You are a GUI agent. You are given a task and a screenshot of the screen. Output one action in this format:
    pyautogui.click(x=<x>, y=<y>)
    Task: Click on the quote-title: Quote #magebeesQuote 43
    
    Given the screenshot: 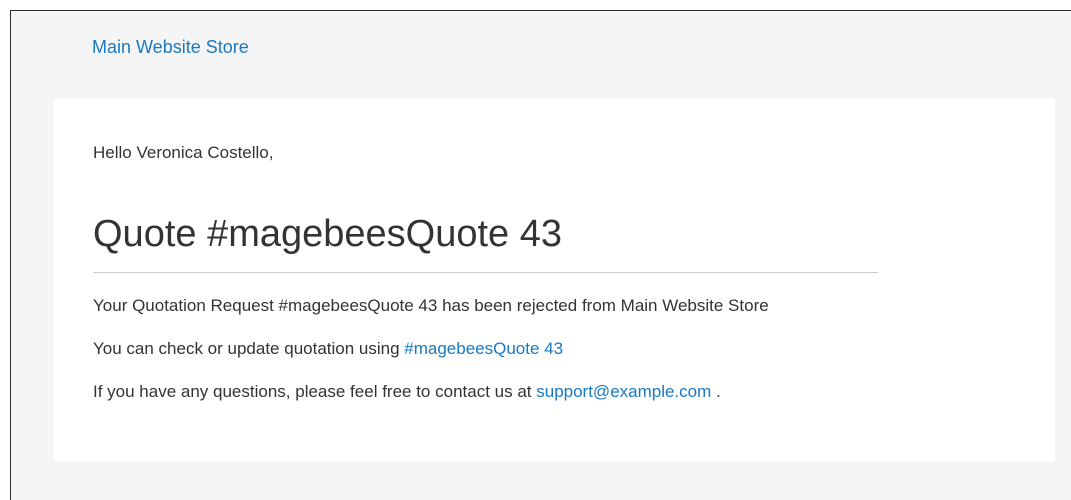 What is the action you would take?
    pyautogui.click(x=328, y=234)
    